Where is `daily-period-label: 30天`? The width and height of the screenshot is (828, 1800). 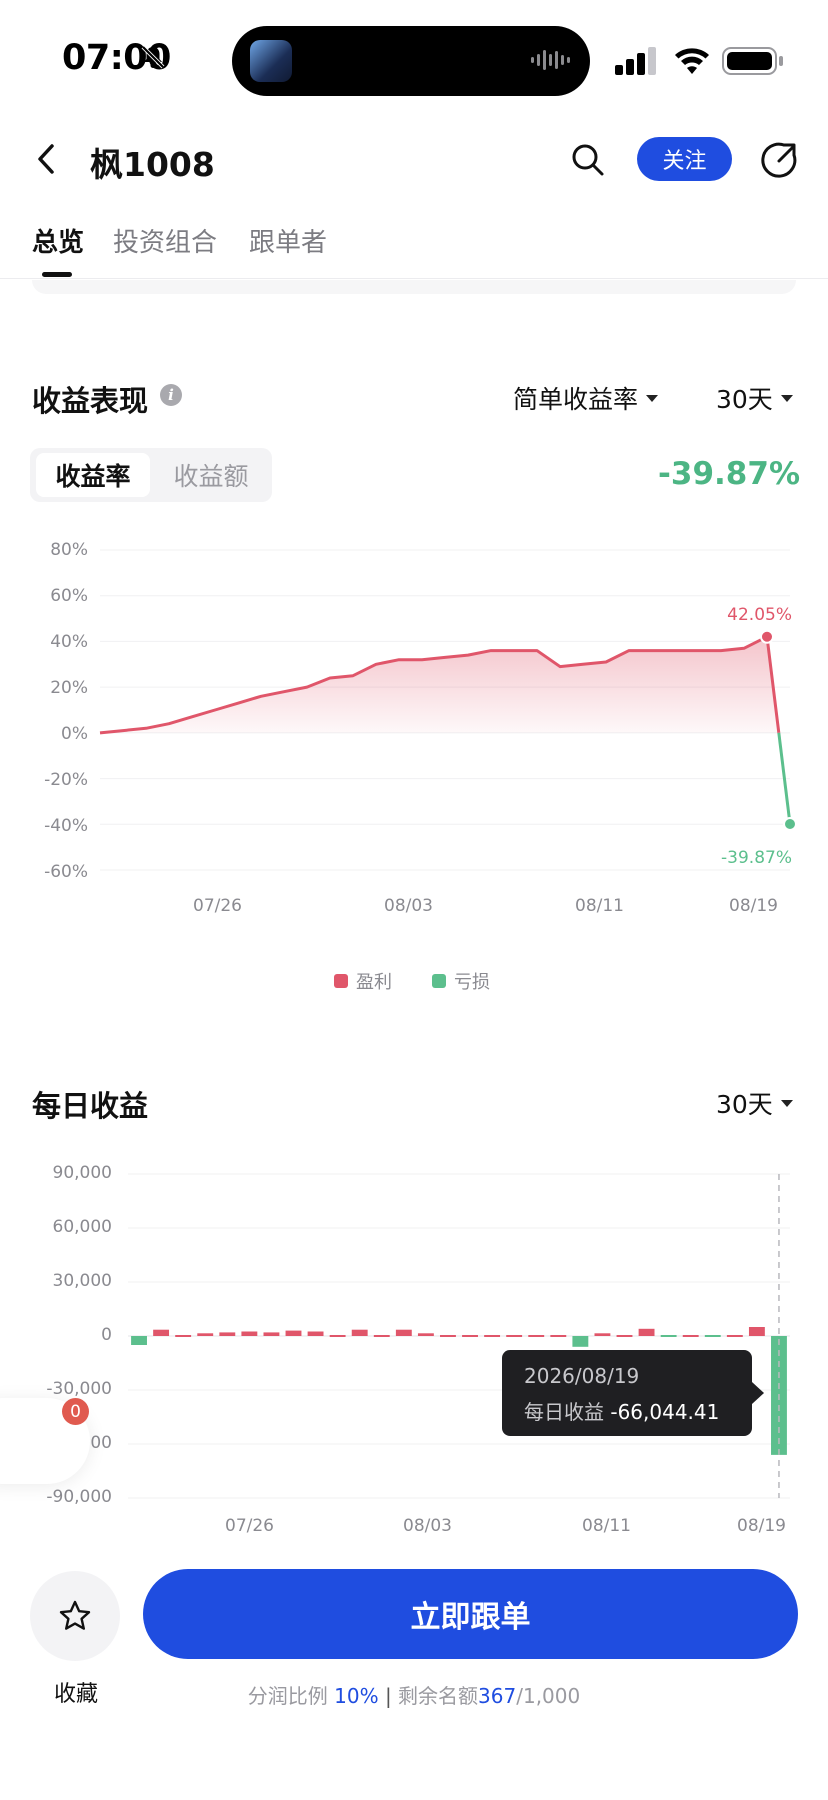 daily-period-label: 30天 is located at coordinates (744, 1104).